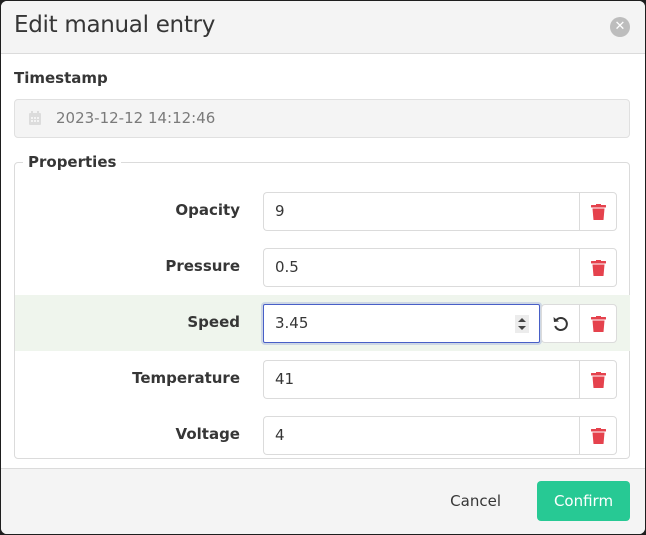 This screenshot has width=646, height=535. What do you see at coordinates (280, 435) in the screenshot?
I see `property-value: 4` at bounding box center [280, 435].